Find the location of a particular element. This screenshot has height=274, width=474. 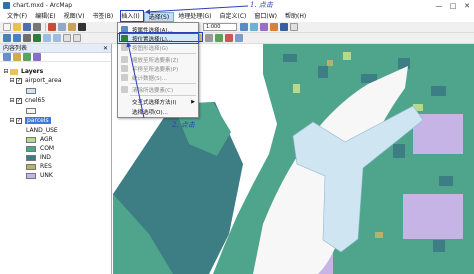

step1-annotation: 1. 点击 is located at coordinates (261, 5).